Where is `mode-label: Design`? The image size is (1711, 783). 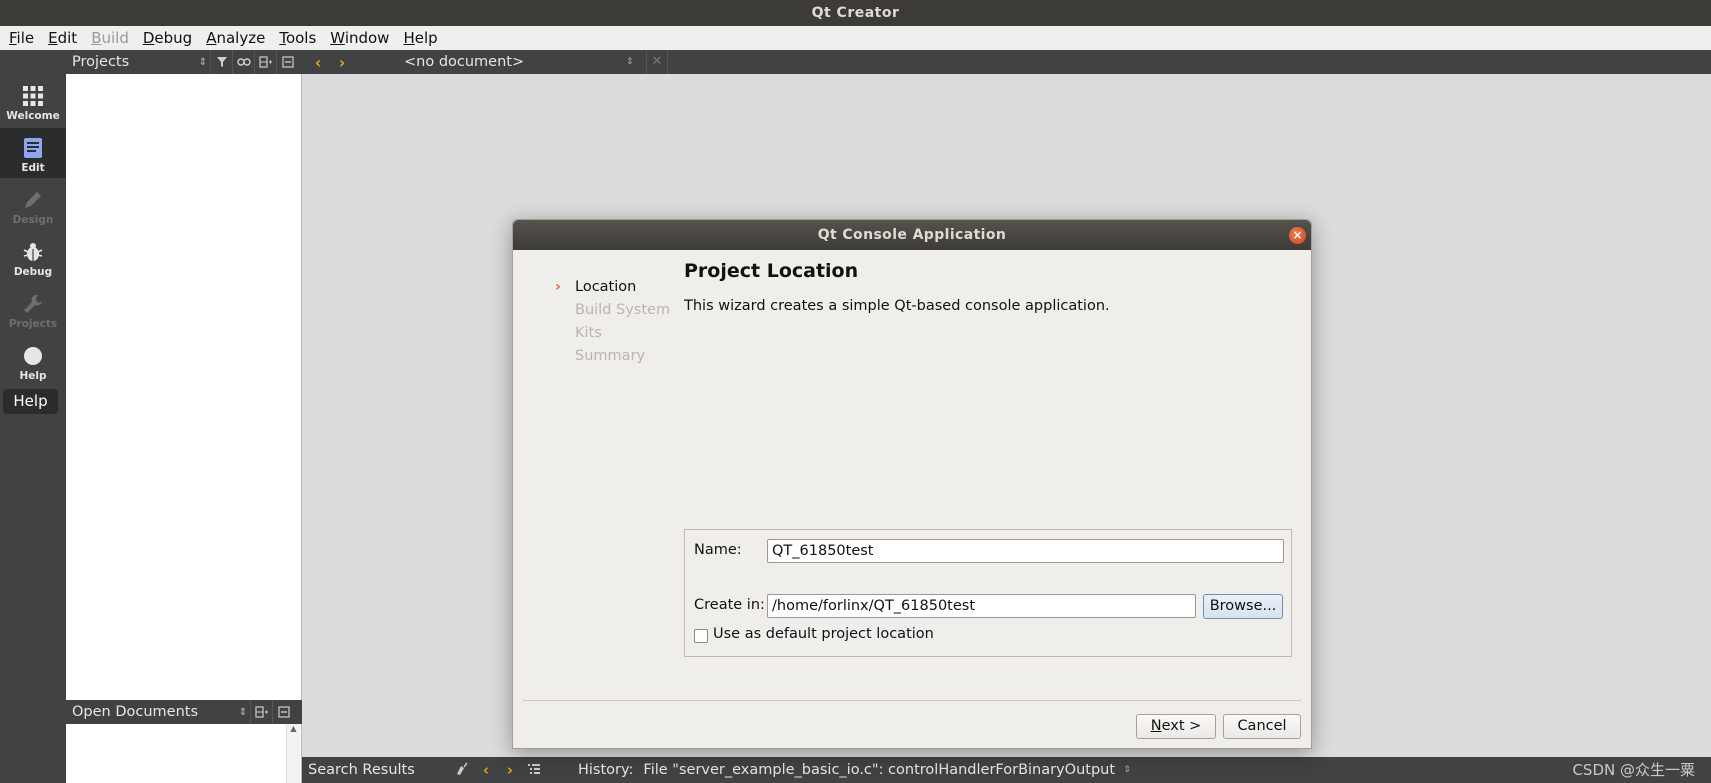 mode-label: Design is located at coordinates (33, 220).